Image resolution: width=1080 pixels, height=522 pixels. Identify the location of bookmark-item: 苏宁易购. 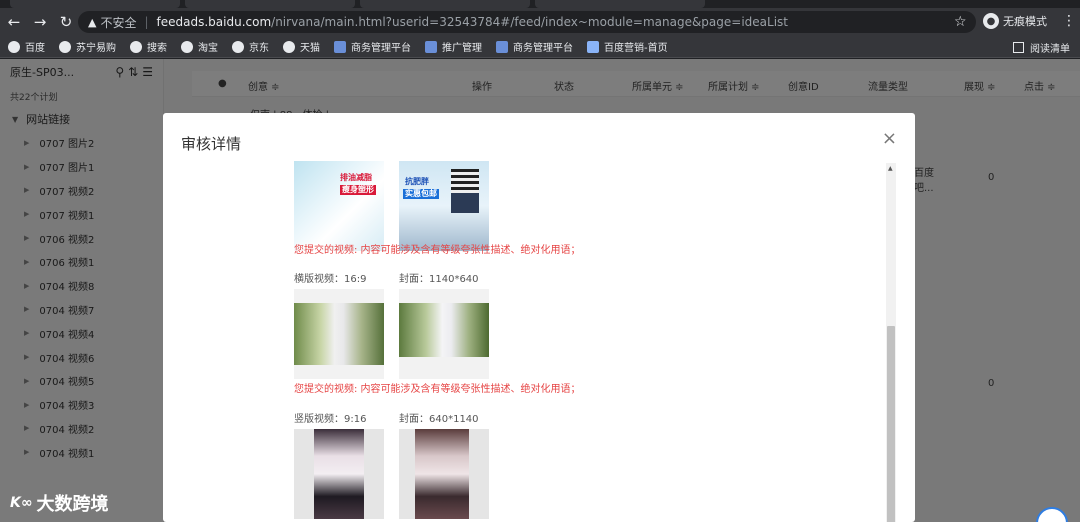
(87, 46).